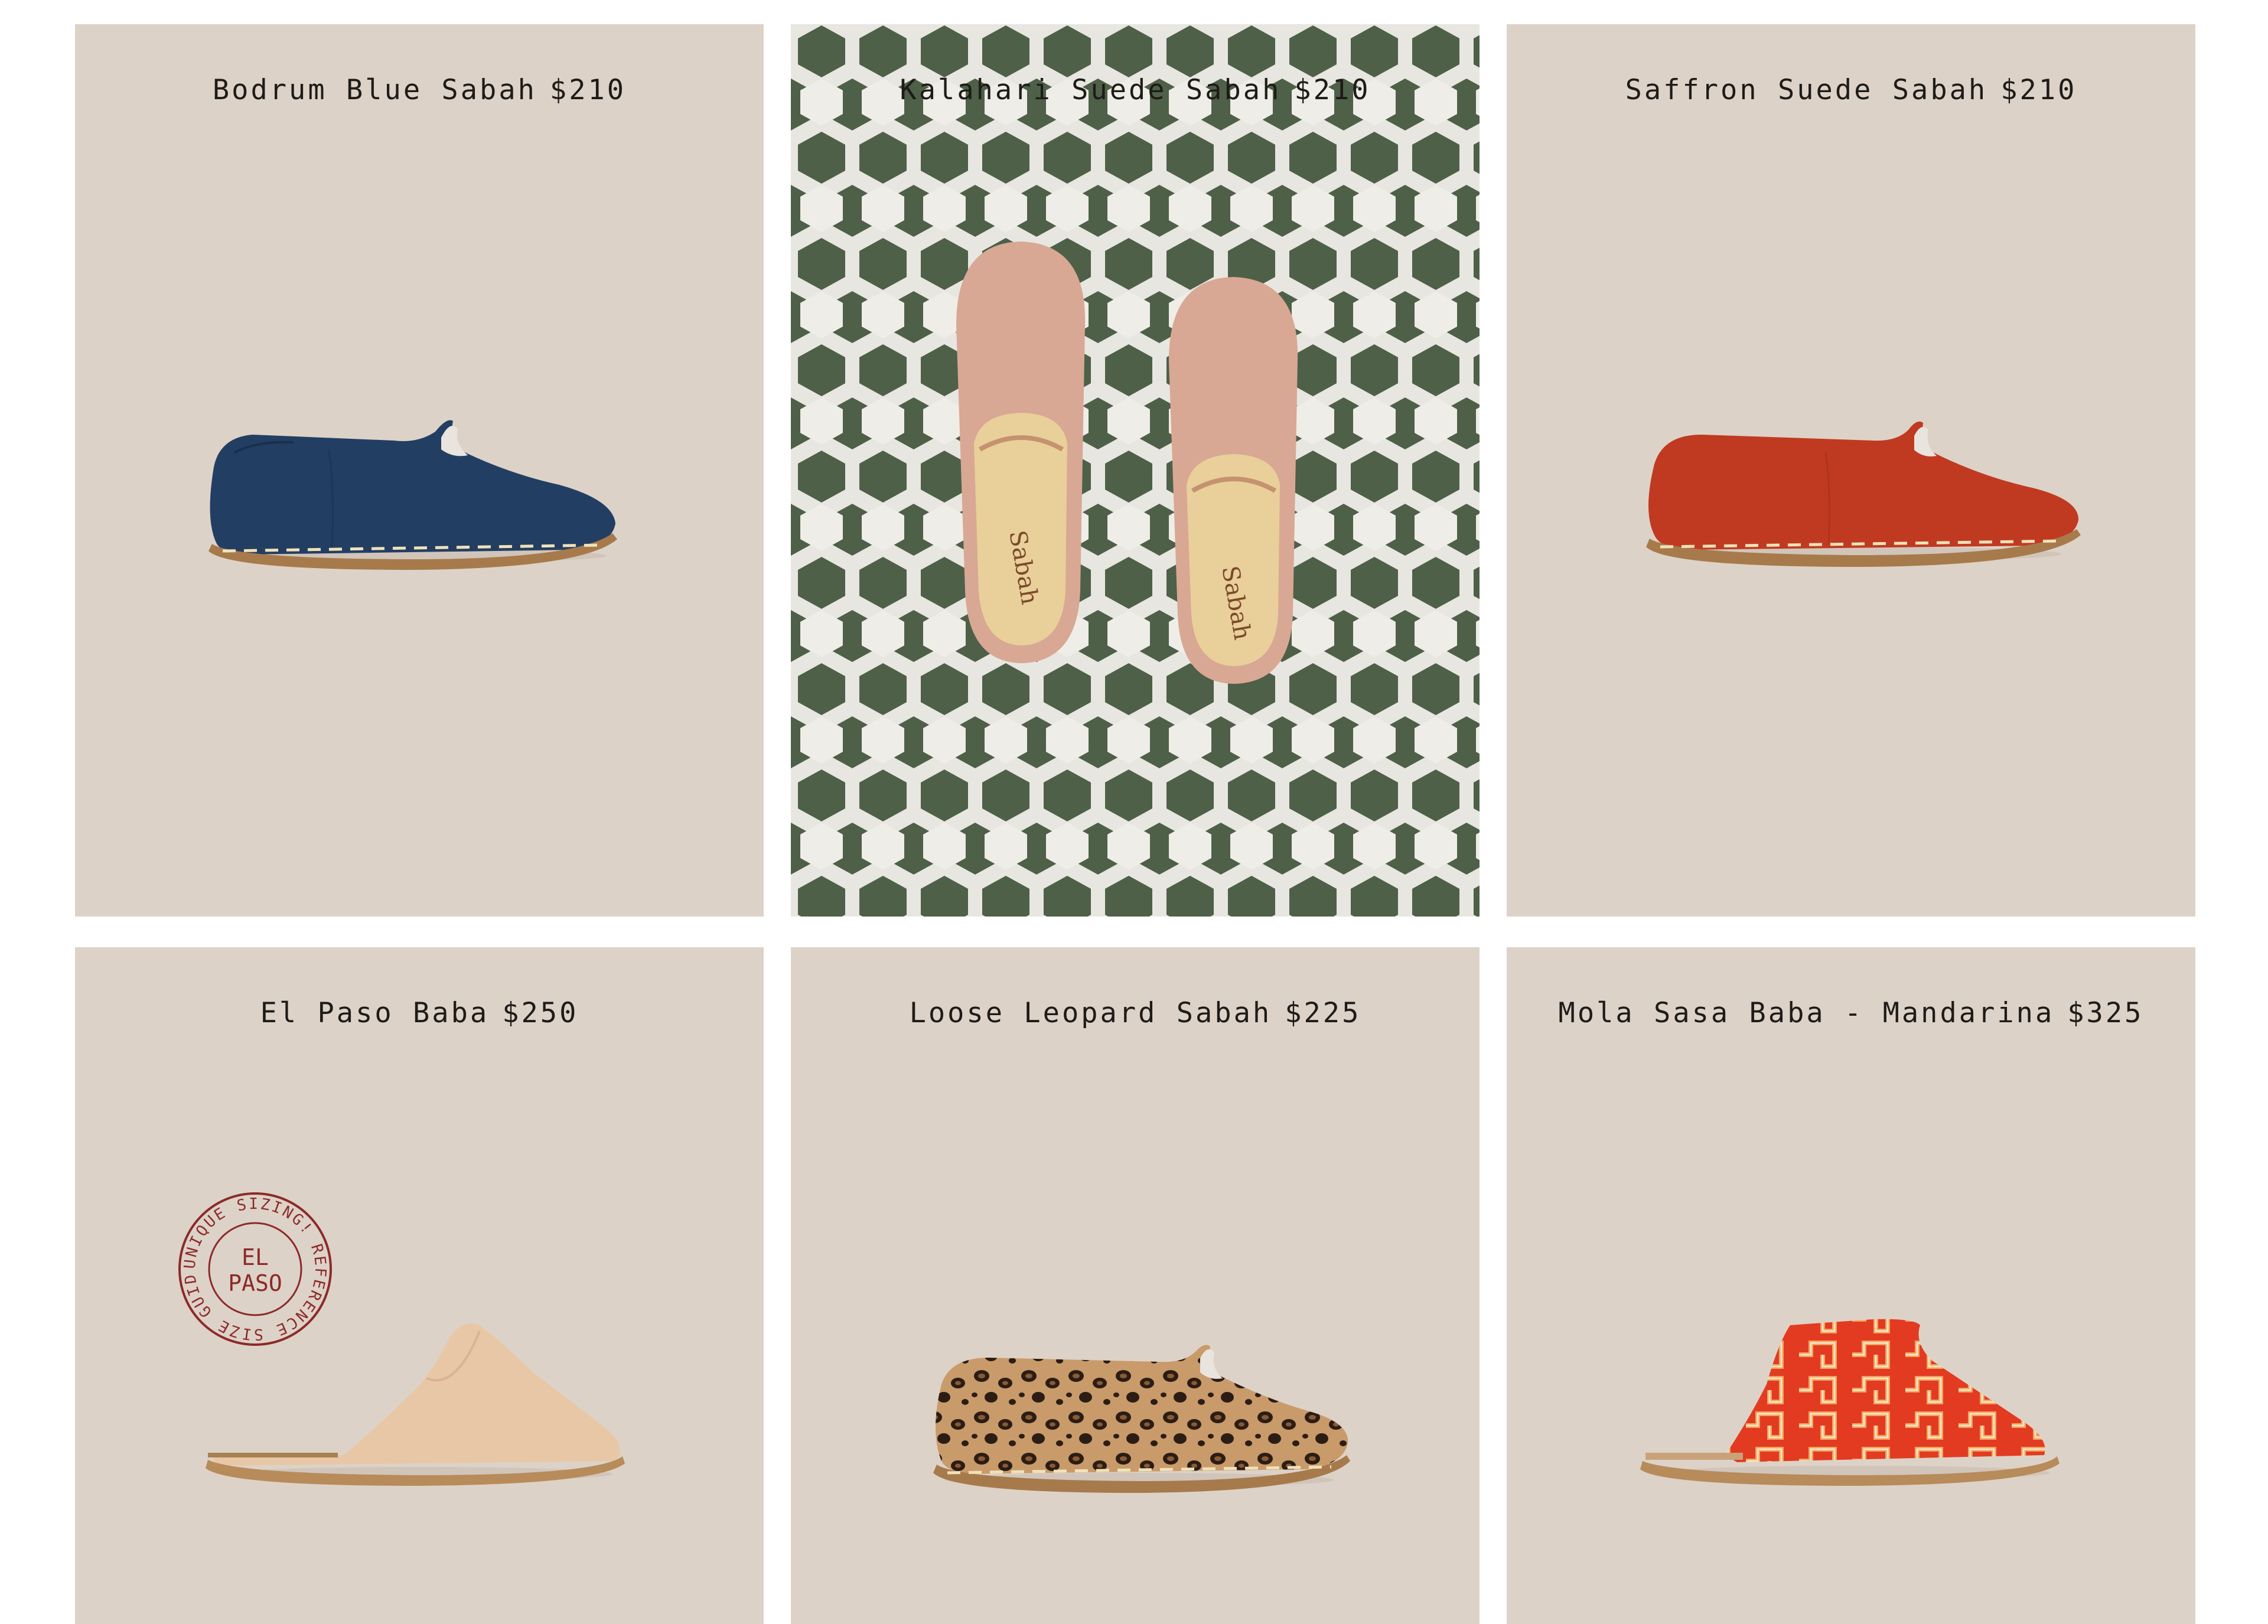 The height and width of the screenshot is (1624, 2268). What do you see at coordinates (1323, 1013) in the screenshot?
I see `product-price: $225` at bounding box center [1323, 1013].